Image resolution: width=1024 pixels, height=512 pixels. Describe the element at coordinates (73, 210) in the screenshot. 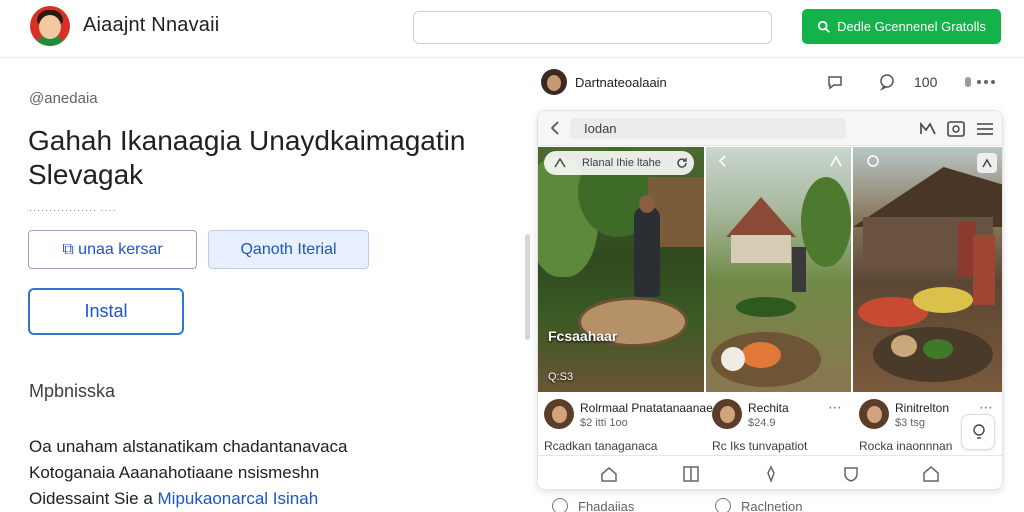

I see `meta-line: ················· ····` at that location.